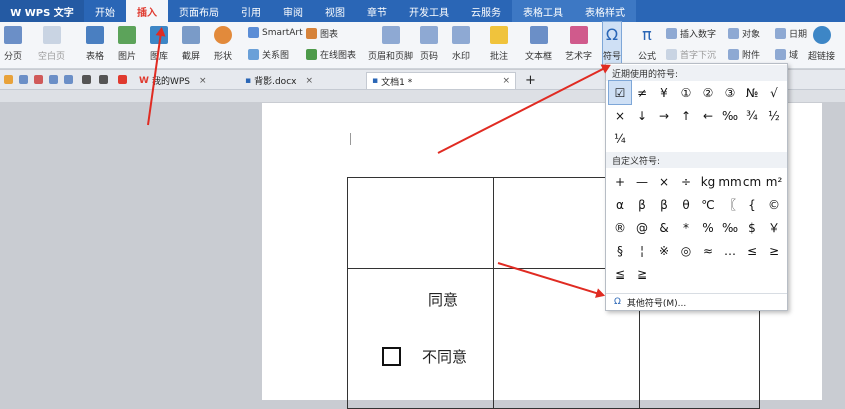 This screenshot has width=845, height=409. What do you see at coordinates (275, 32) in the screenshot?
I see `smartart-button: SmartArt` at bounding box center [275, 32].